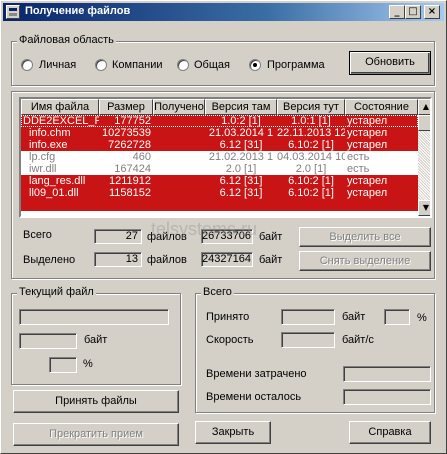  Describe the element at coordinates (296, 65) in the screenshot. I see `radio-program-label: Программа` at that location.